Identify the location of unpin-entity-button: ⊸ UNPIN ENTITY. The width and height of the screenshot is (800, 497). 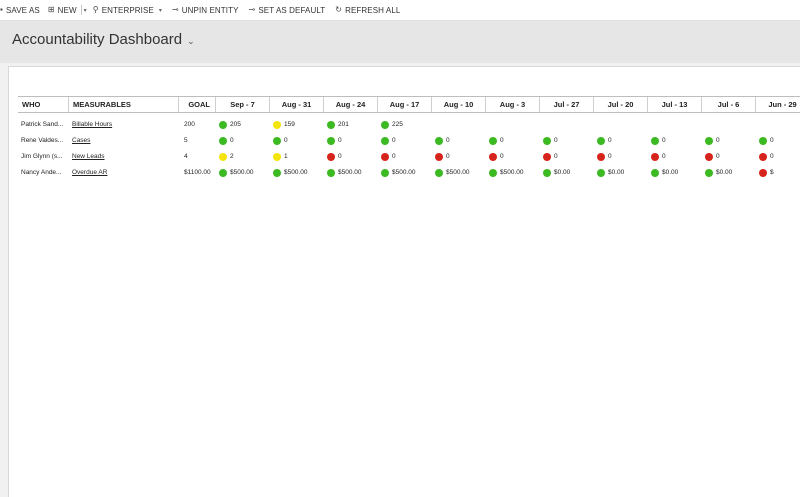
(205, 10).